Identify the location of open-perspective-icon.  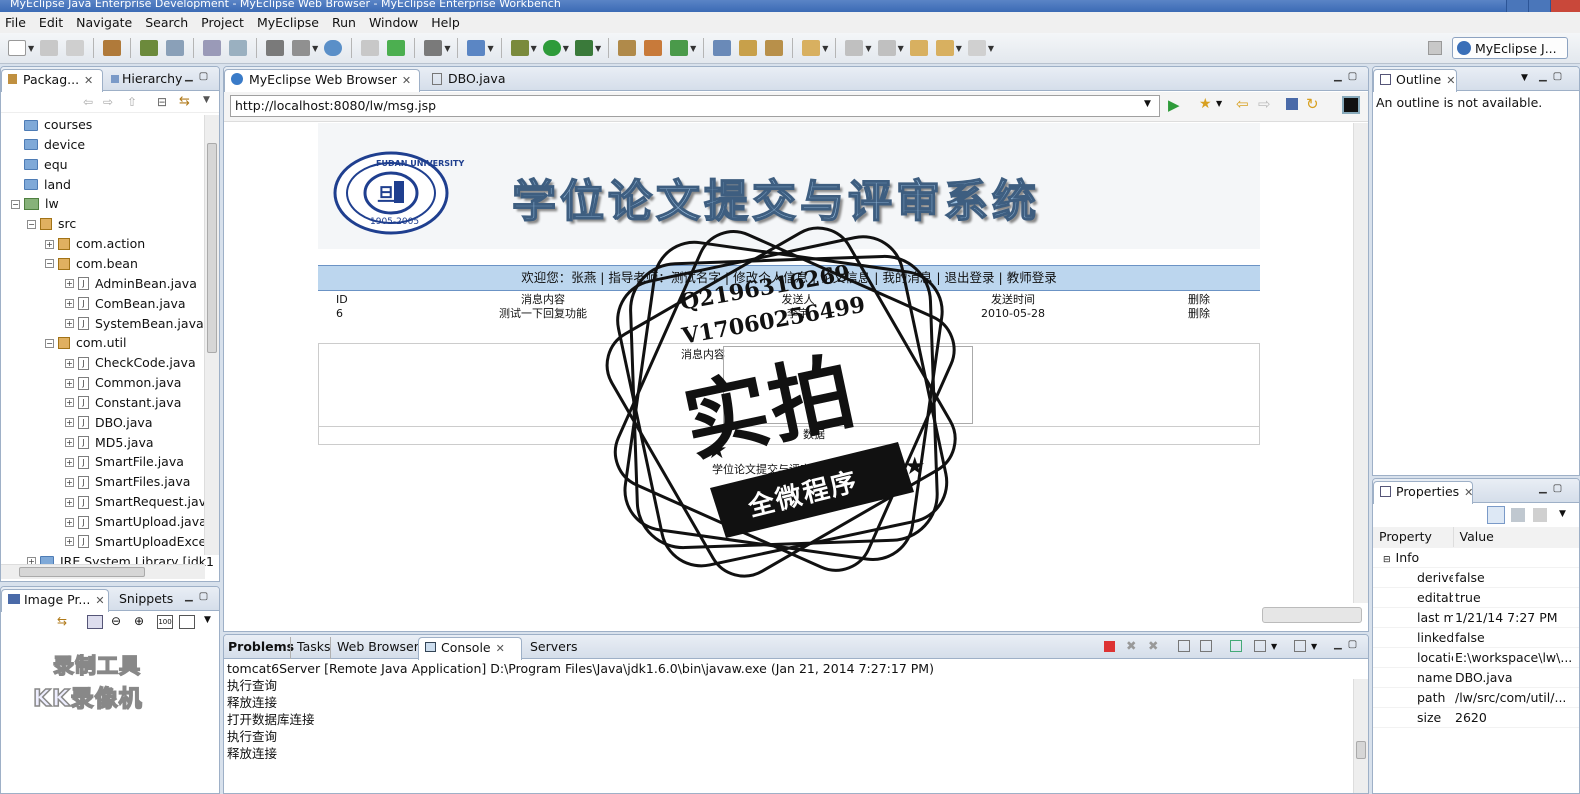
(1435, 48).